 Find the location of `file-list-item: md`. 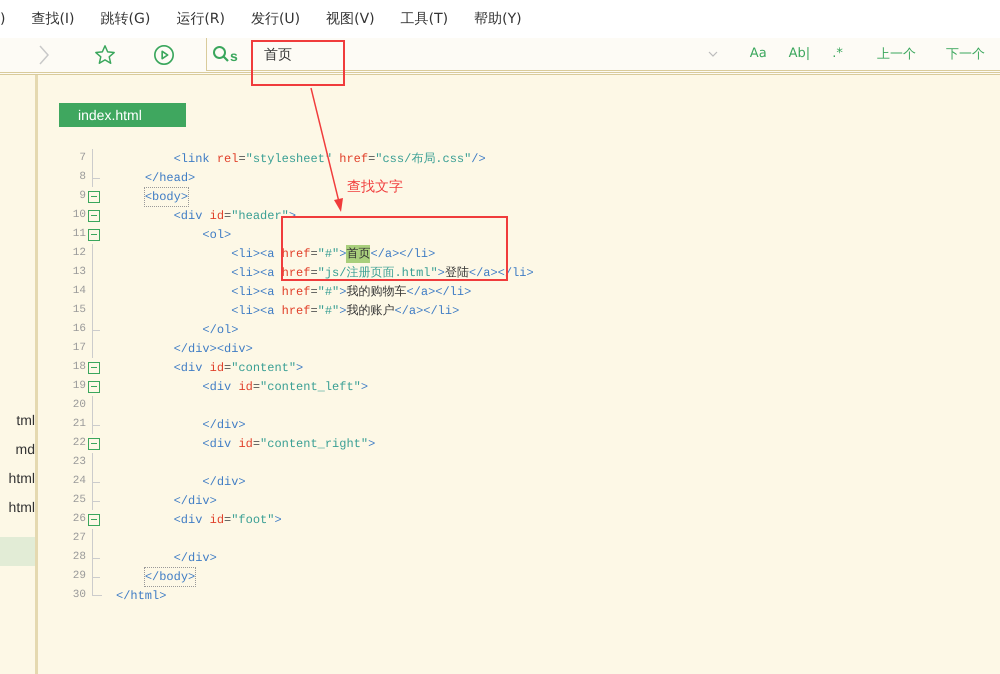

file-list-item: md is located at coordinates (17, 449).